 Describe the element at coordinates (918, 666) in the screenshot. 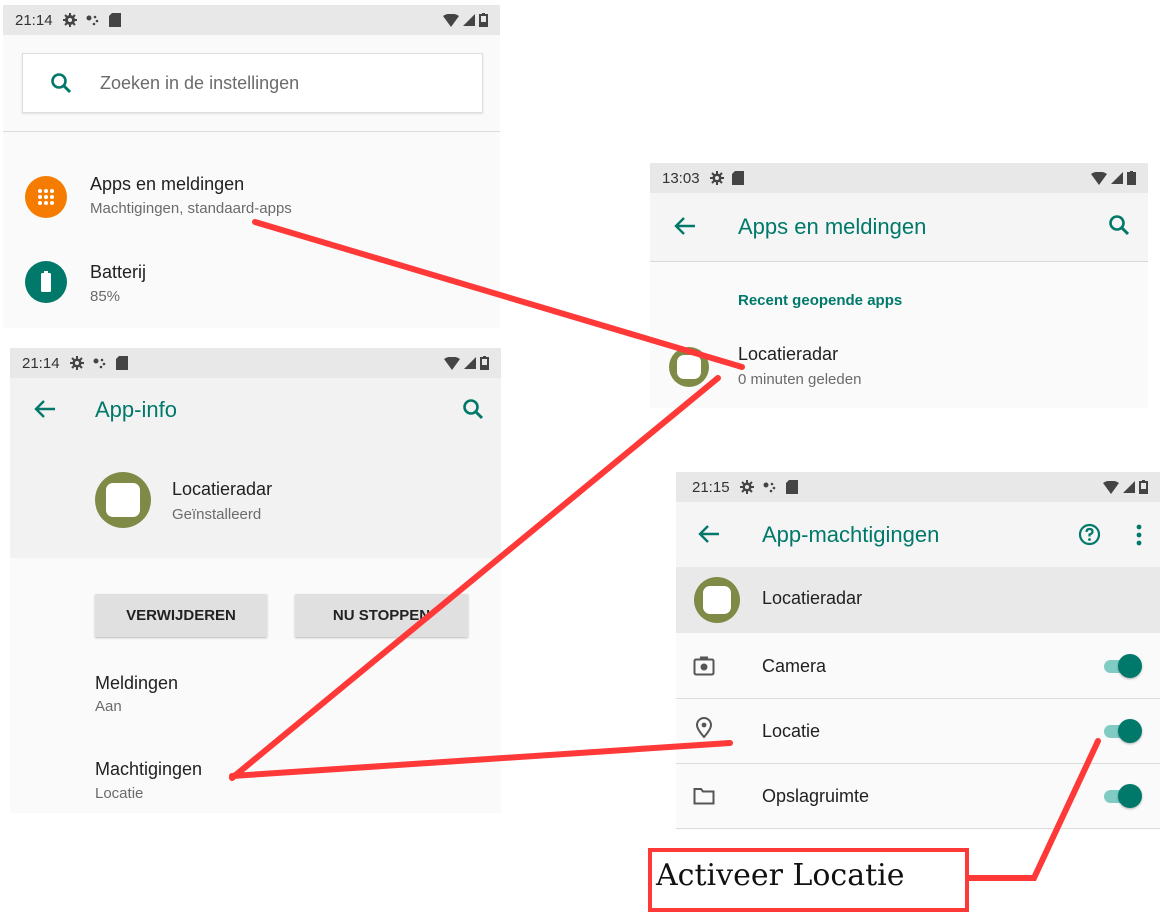

I see `permission-row-camera: Camera` at that location.